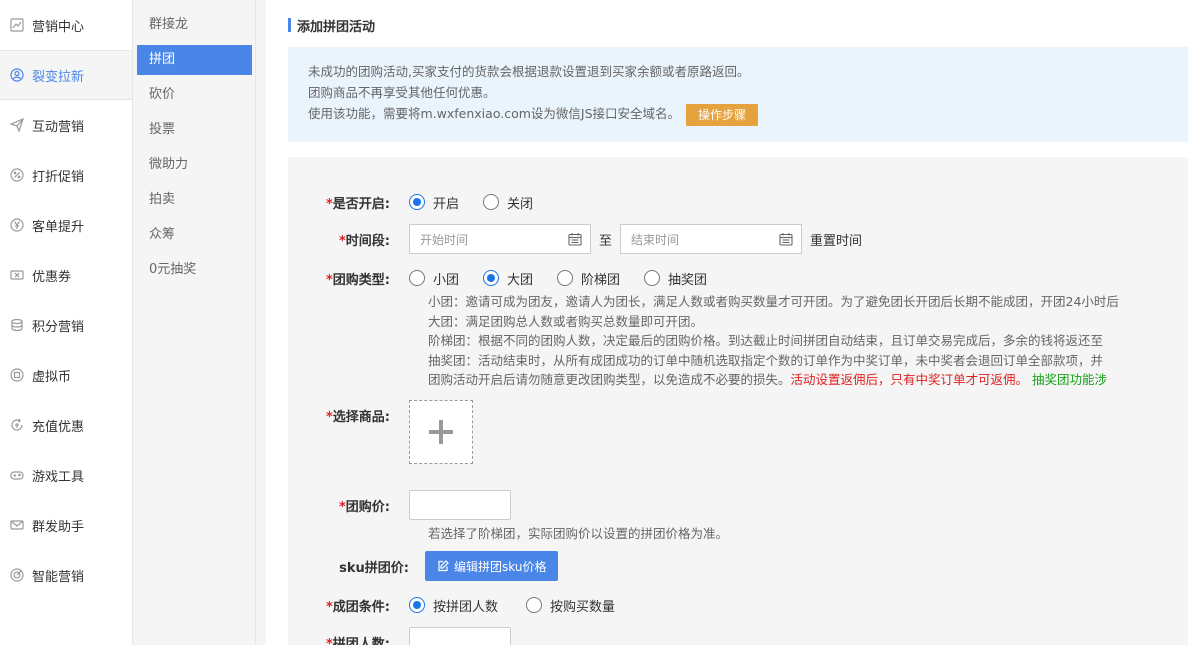 The width and height of the screenshot is (1188, 645). I want to click on sku-price-label: sku拼团价:, so click(374, 568).